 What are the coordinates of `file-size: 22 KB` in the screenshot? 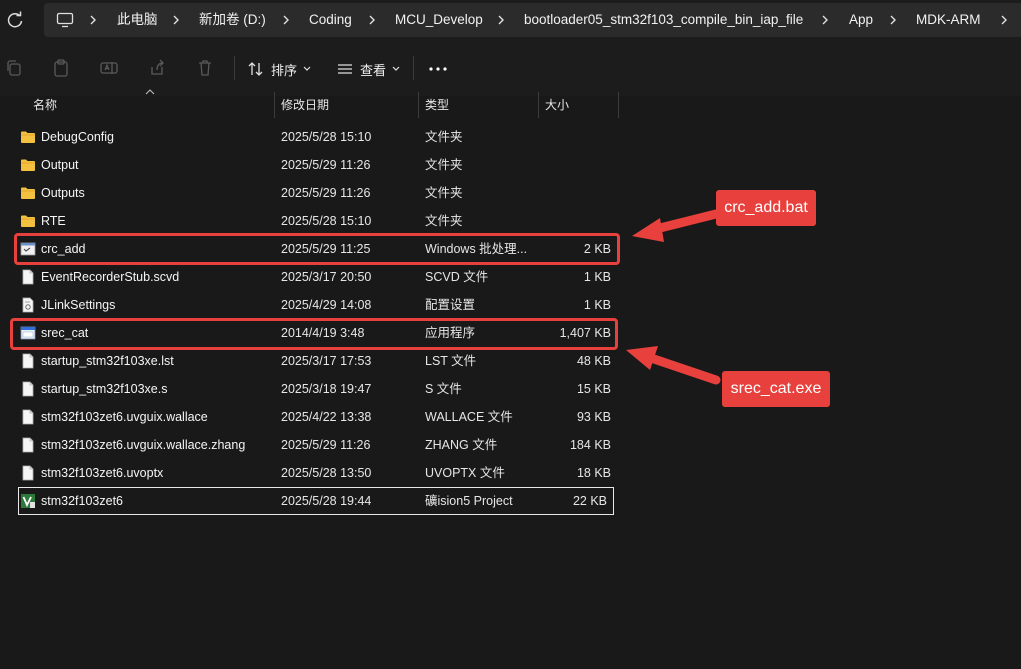 It's located at (589, 501).